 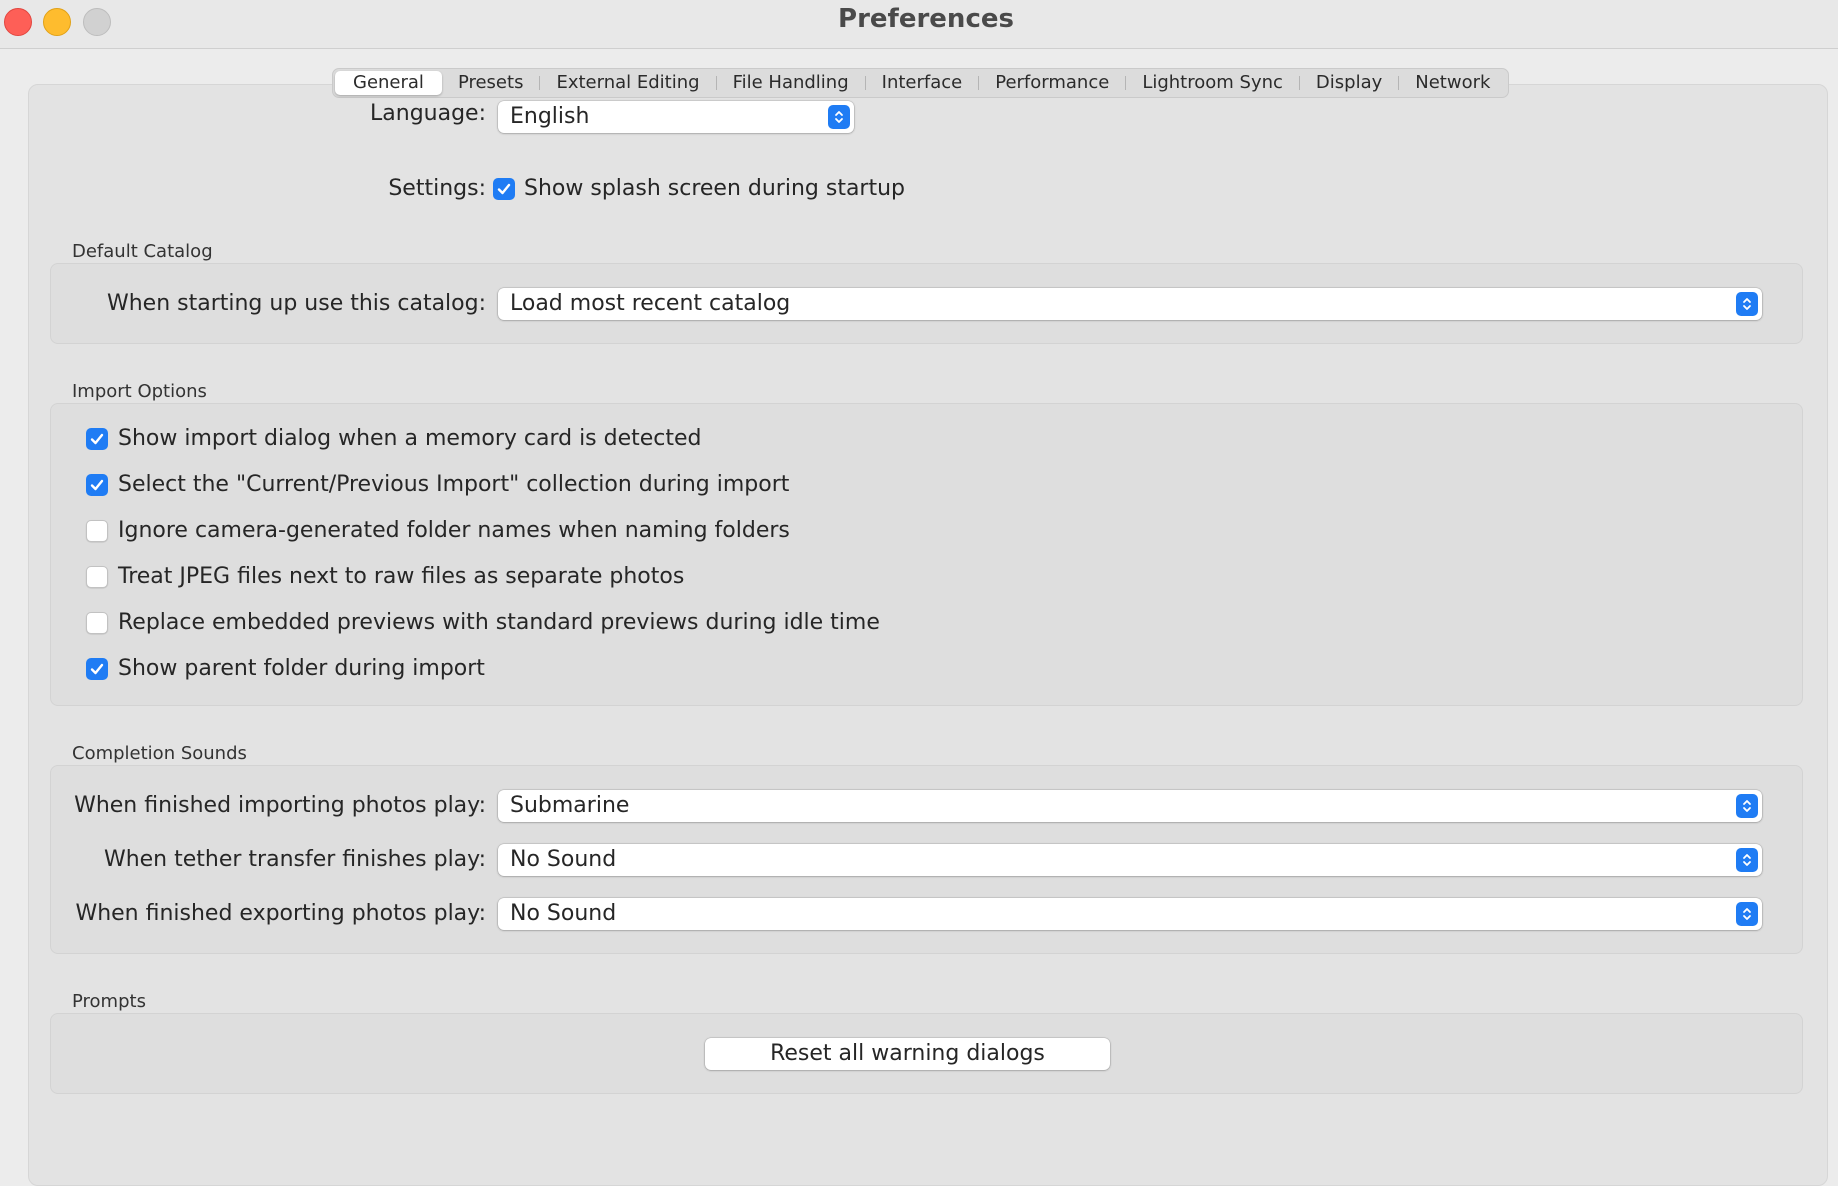 What do you see at coordinates (563, 913) in the screenshot?
I see `export-sound-value: No Sound` at bounding box center [563, 913].